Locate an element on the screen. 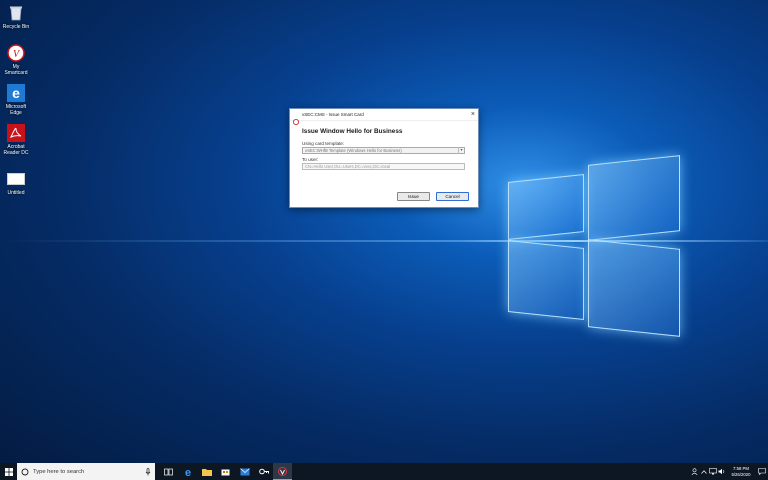  taskbar-app-smartcard is located at coordinates (282, 471).